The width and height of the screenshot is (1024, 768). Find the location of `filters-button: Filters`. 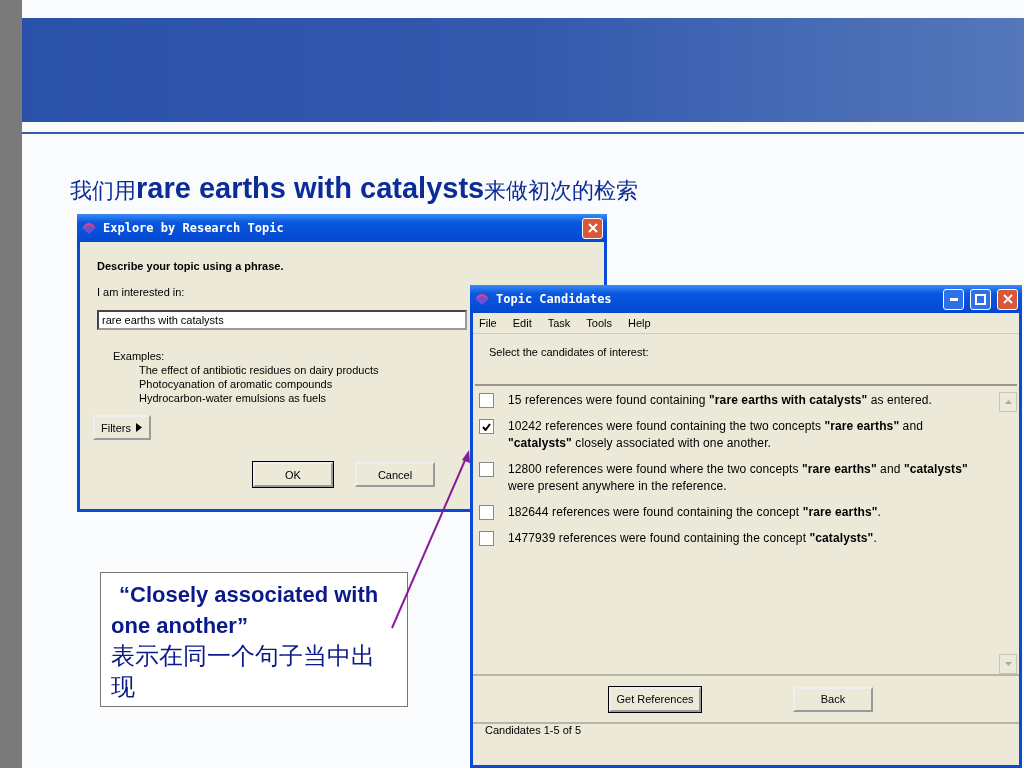

filters-button: Filters is located at coordinates (122, 427).